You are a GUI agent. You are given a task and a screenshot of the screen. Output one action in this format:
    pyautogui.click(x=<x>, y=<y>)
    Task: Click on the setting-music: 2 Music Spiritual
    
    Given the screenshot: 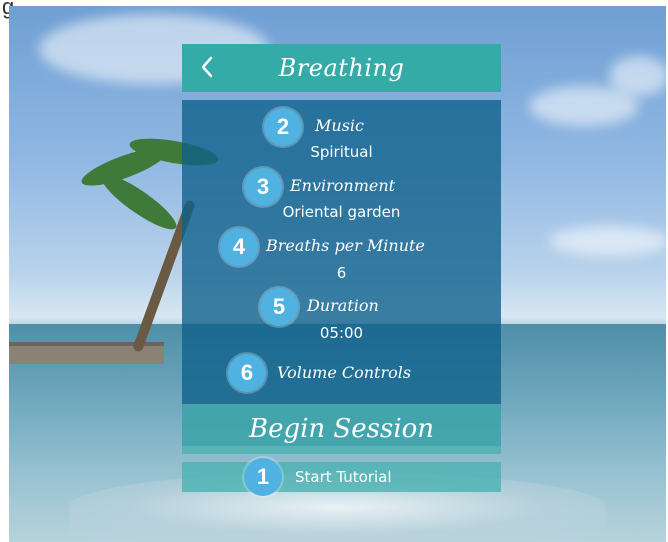 What is the action you would take?
    pyautogui.click(x=341, y=132)
    